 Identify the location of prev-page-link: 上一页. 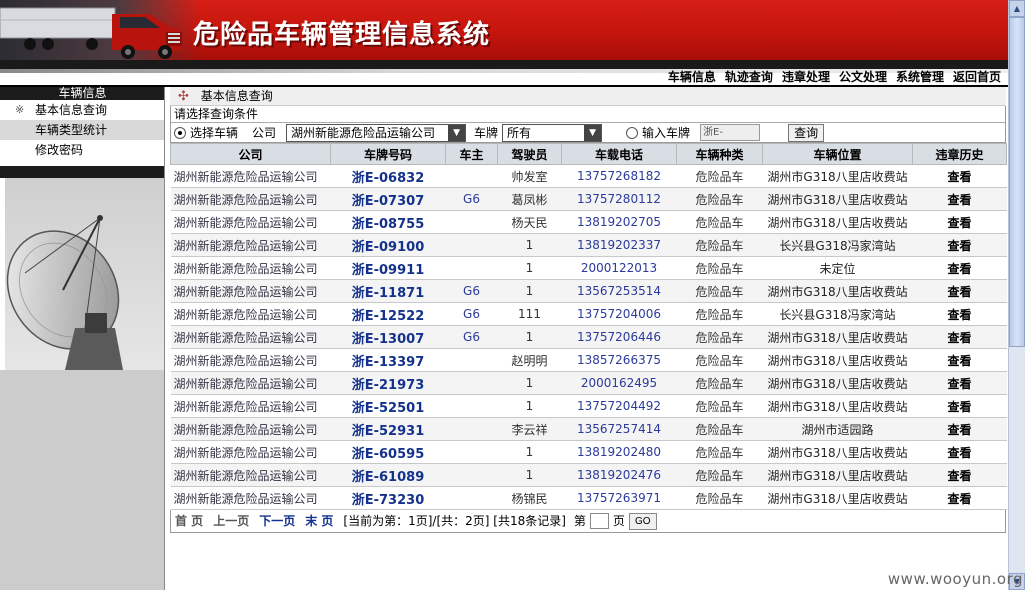
(231, 521).